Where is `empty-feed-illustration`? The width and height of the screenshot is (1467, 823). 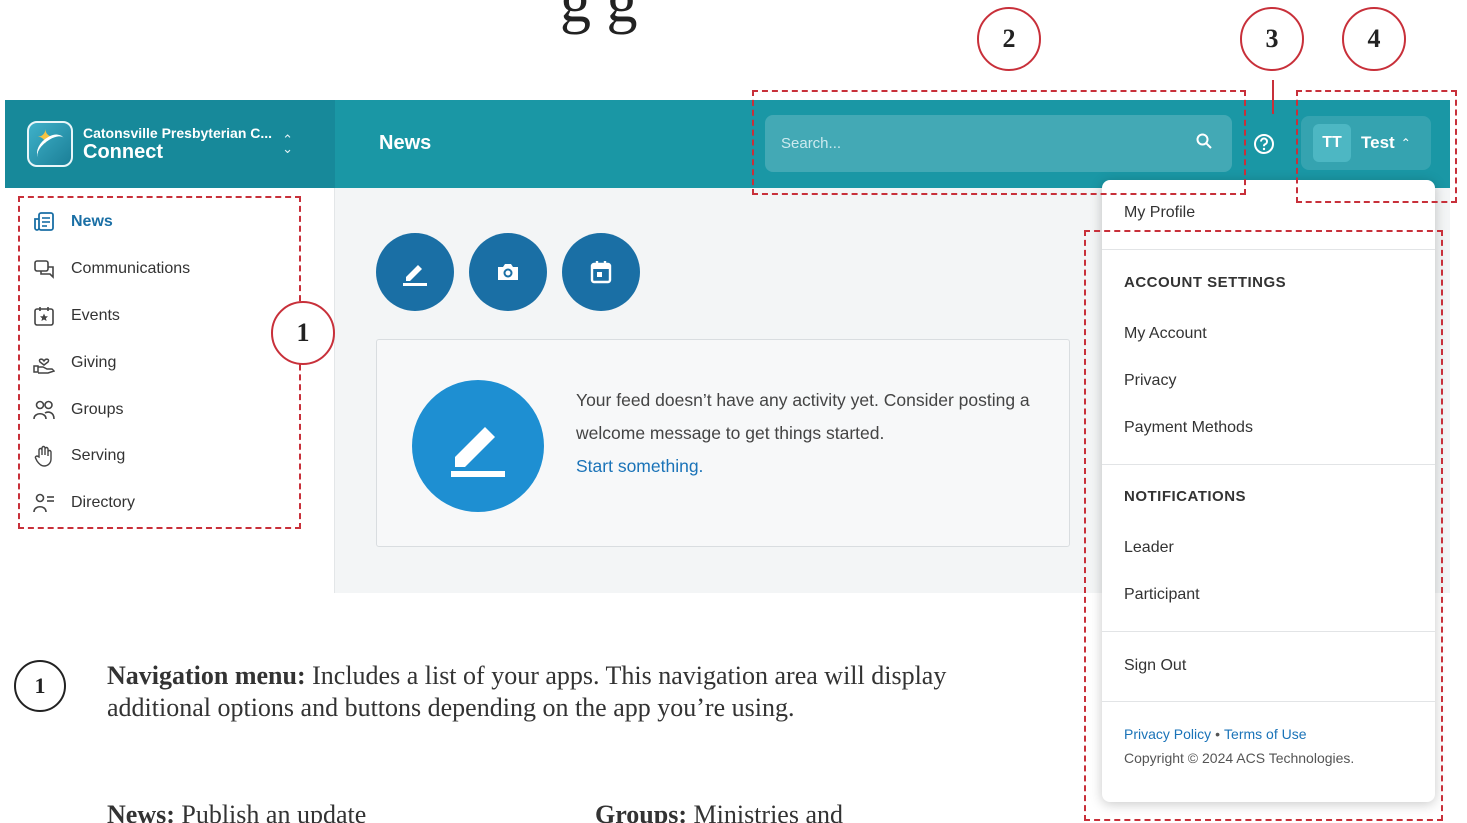
empty-feed-illustration is located at coordinates (478, 446).